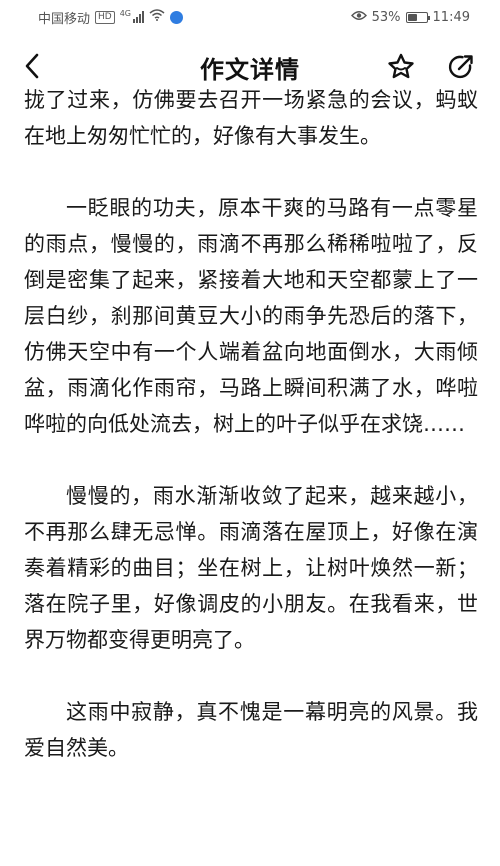 This screenshot has width=500, height=866. What do you see at coordinates (157, 17) in the screenshot?
I see `wifi-icon` at bounding box center [157, 17].